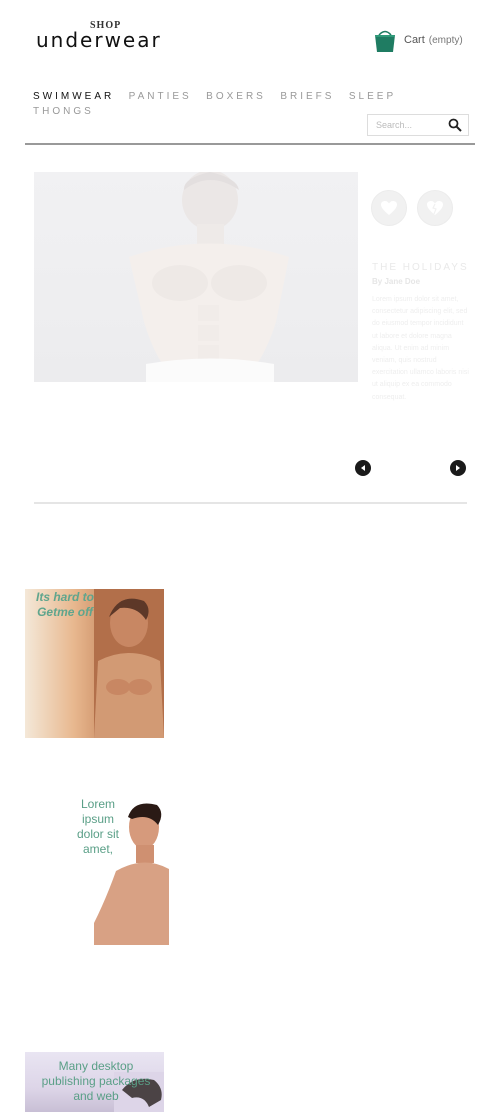 This screenshot has width=500, height=1112. I want to click on cart-label: Cart, so click(414, 40).